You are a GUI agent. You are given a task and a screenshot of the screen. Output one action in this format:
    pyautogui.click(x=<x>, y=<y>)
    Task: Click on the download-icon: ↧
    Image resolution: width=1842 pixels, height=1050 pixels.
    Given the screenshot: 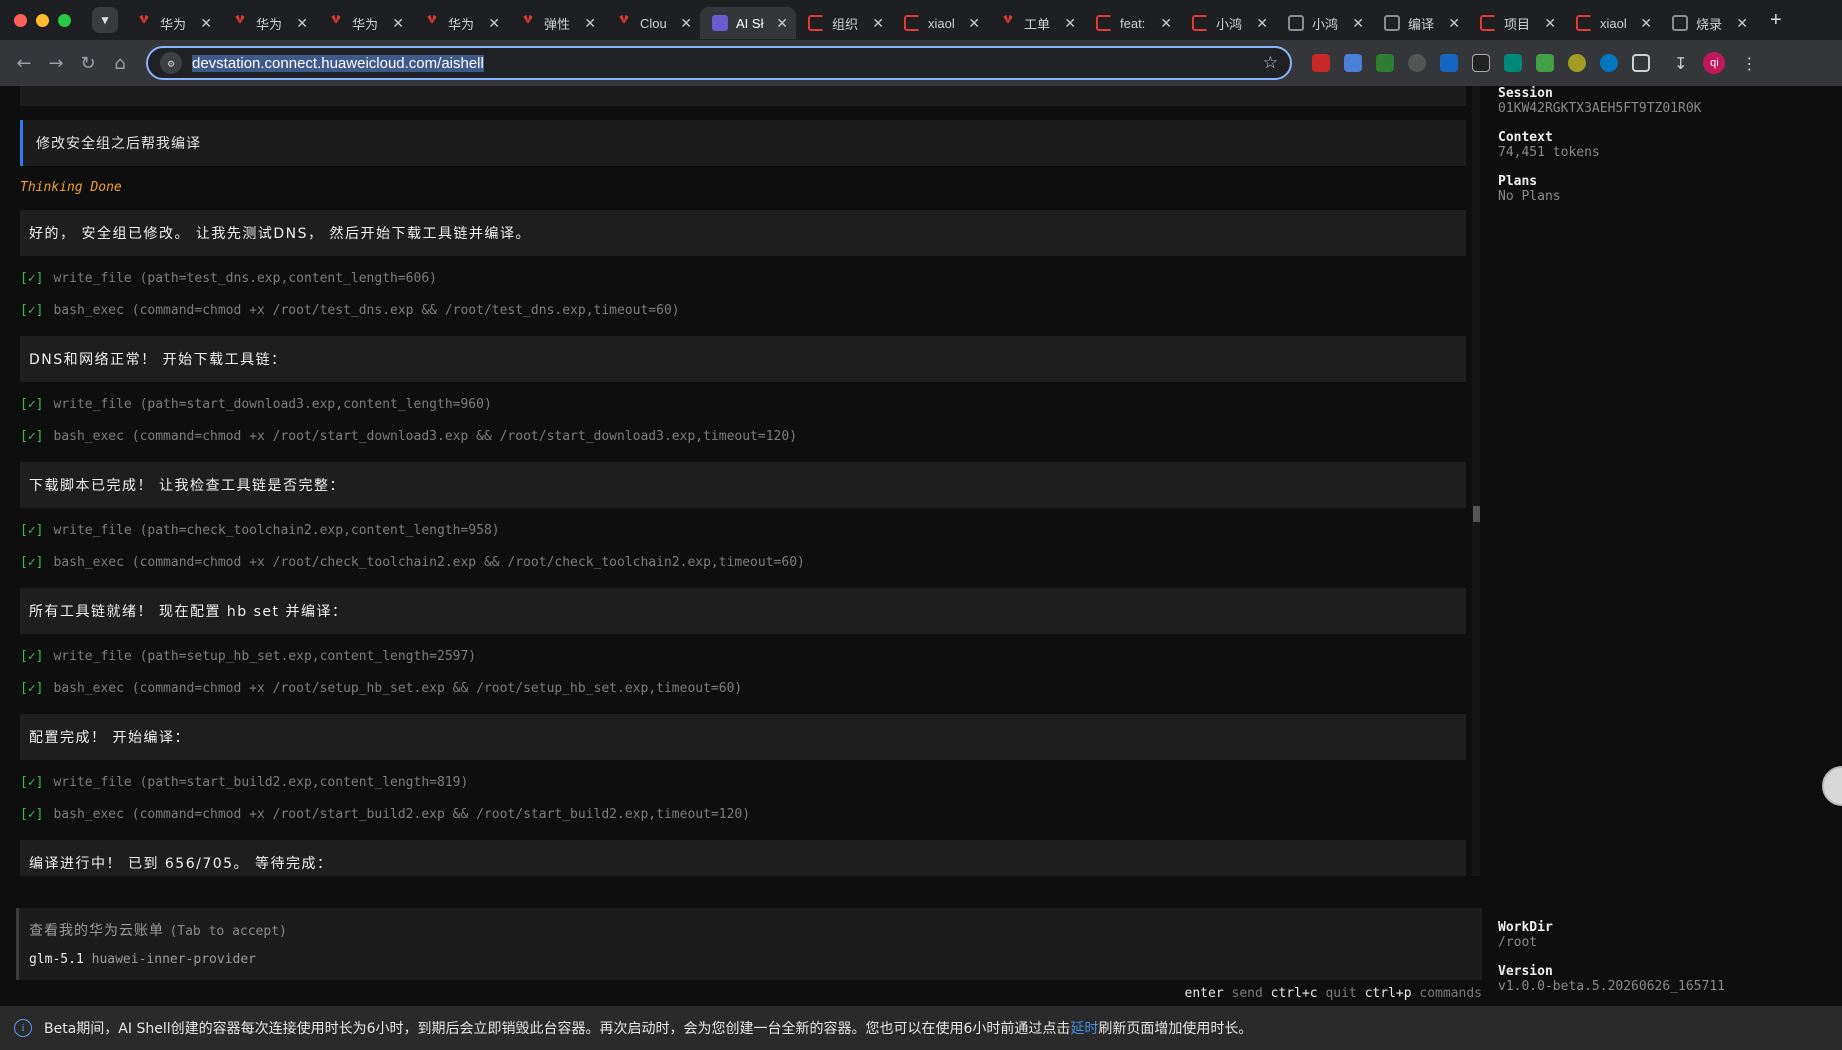 What is the action you would take?
    pyautogui.click(x=1680, y=63)
    